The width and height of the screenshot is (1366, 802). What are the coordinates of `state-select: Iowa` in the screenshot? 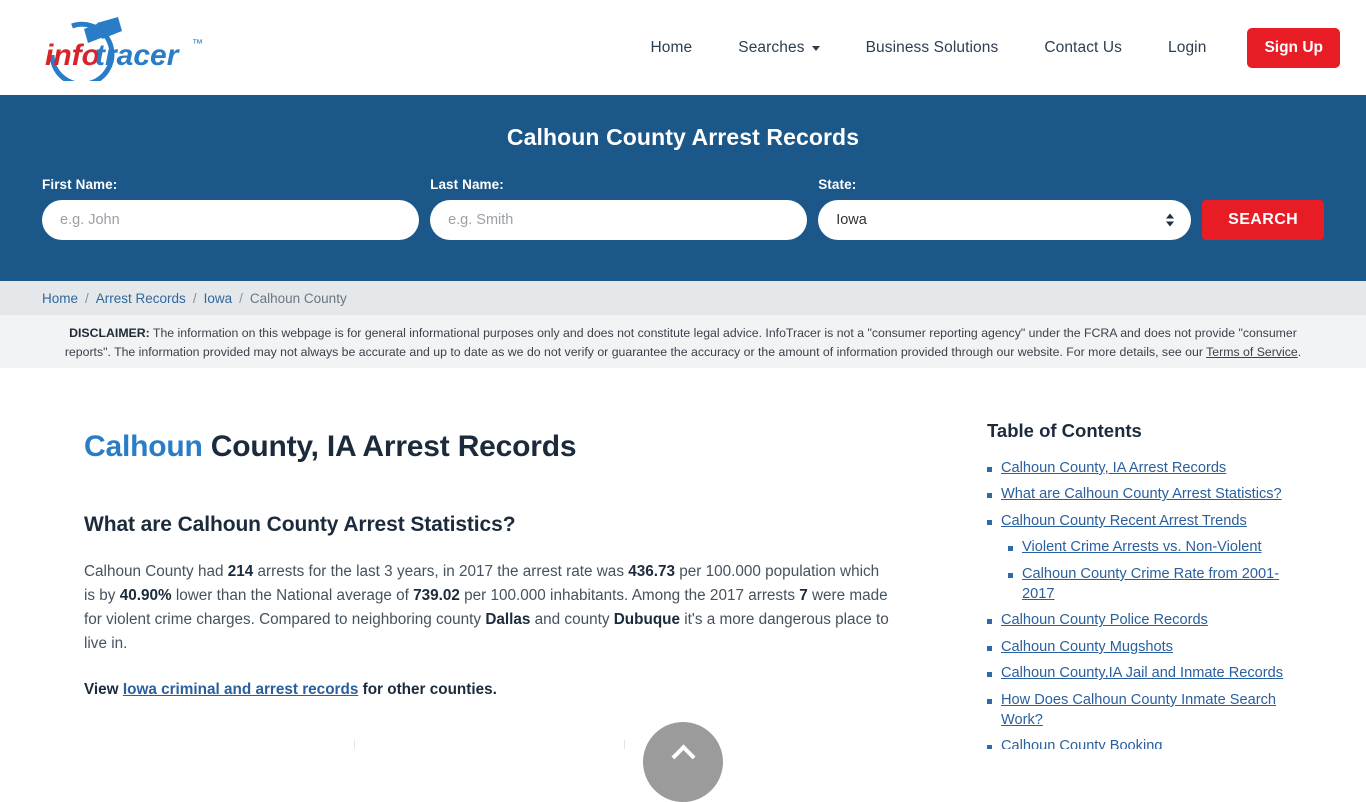 It's located at (1005, 220).